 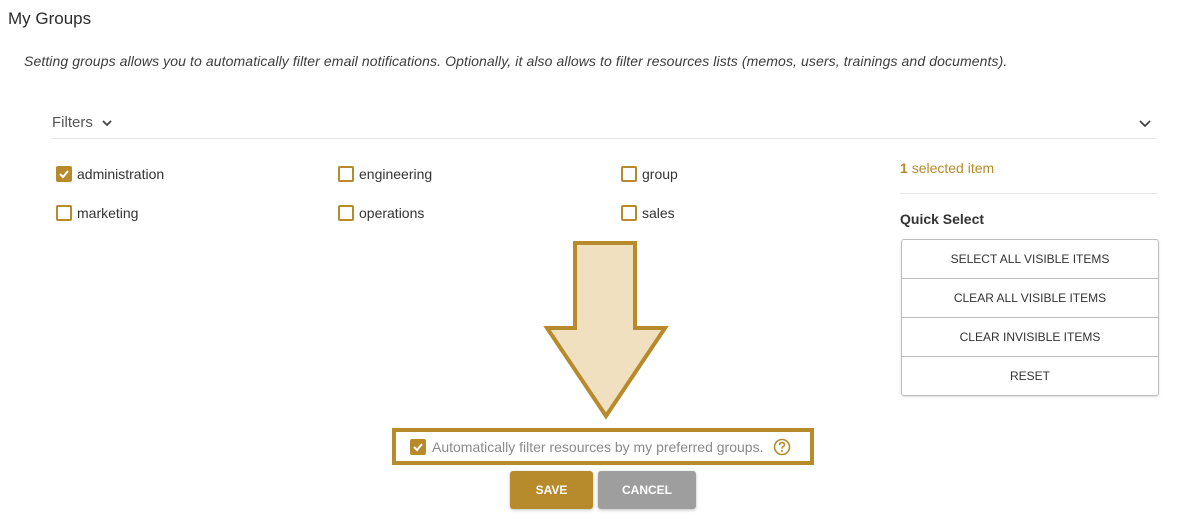 What do you see at coordinates (50, 18) in the screenshot?
I see `page-title: My Groups` at bounding box center [50, 18].